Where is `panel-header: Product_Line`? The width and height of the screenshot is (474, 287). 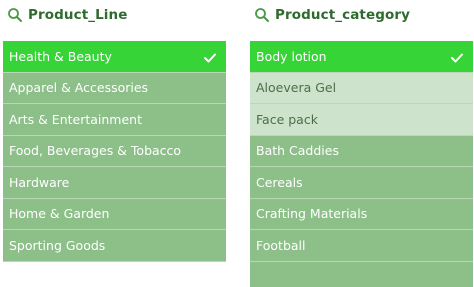 panel-header: Product_Line is located at coordinates (114, 15).